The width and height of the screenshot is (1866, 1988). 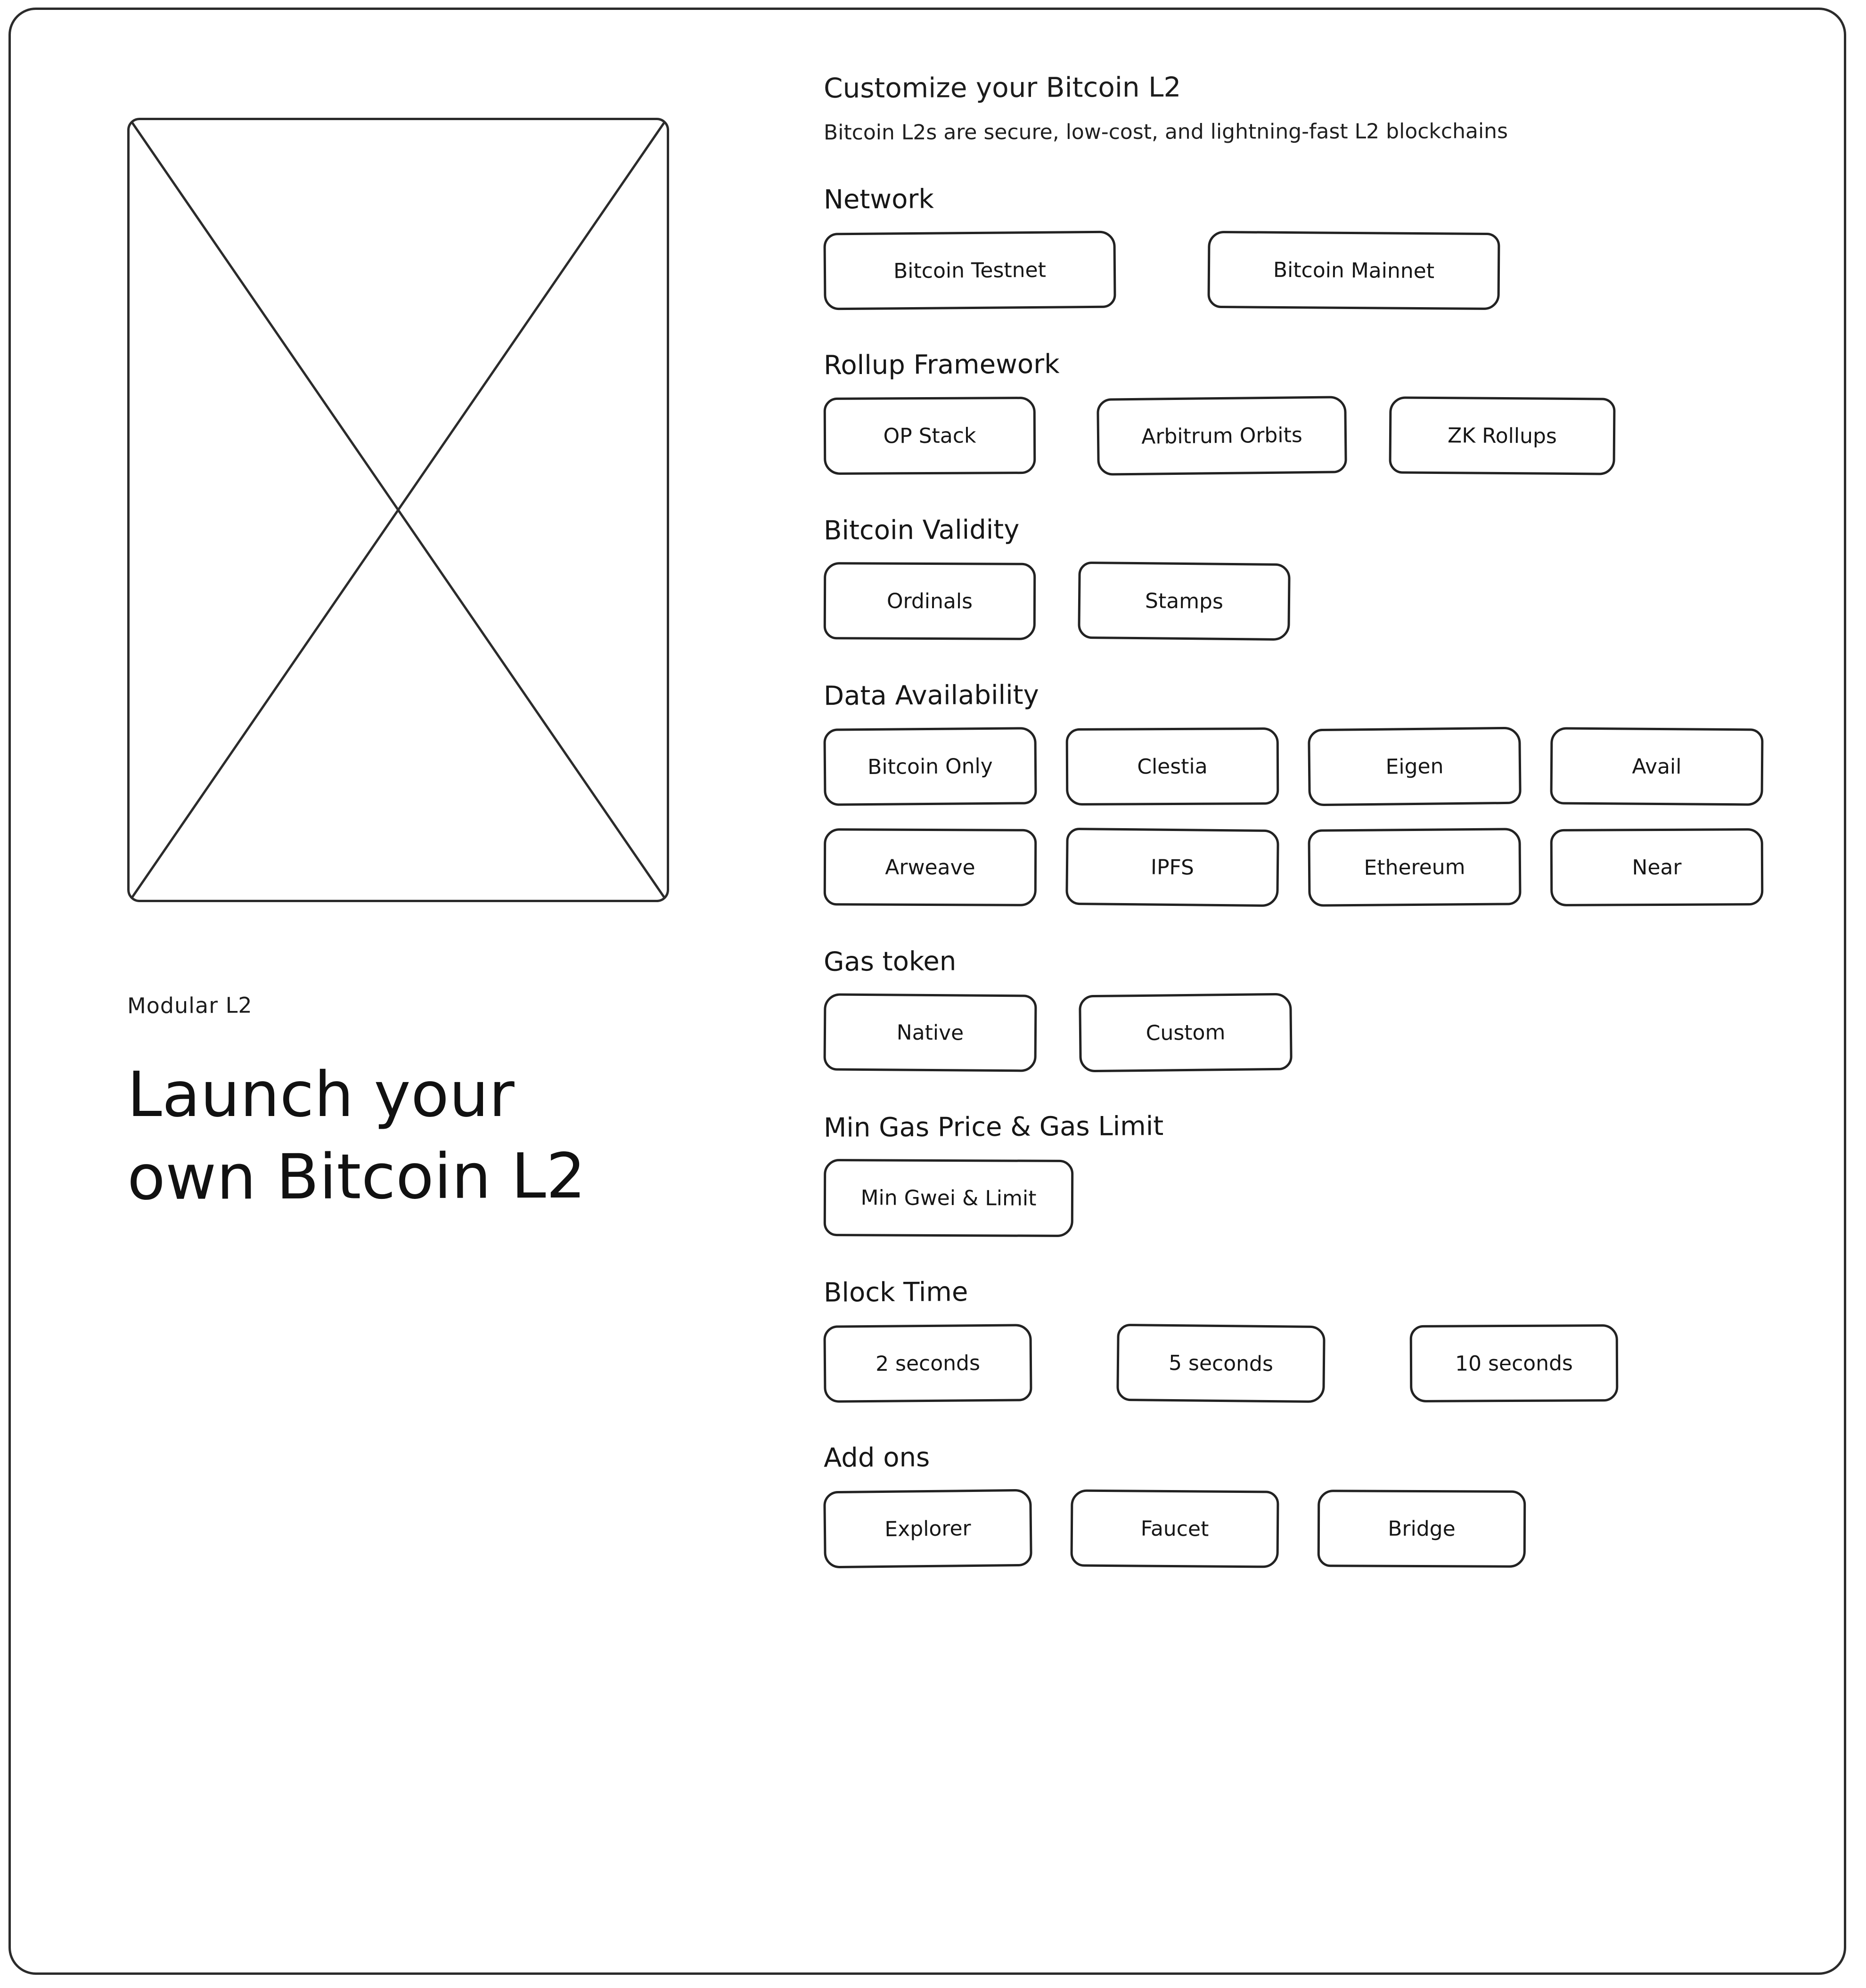 I want to click on option-group-rollup-framework: OP Stack Arbitrum Orbits ZK Rollups, so click(x=1294, y=436).